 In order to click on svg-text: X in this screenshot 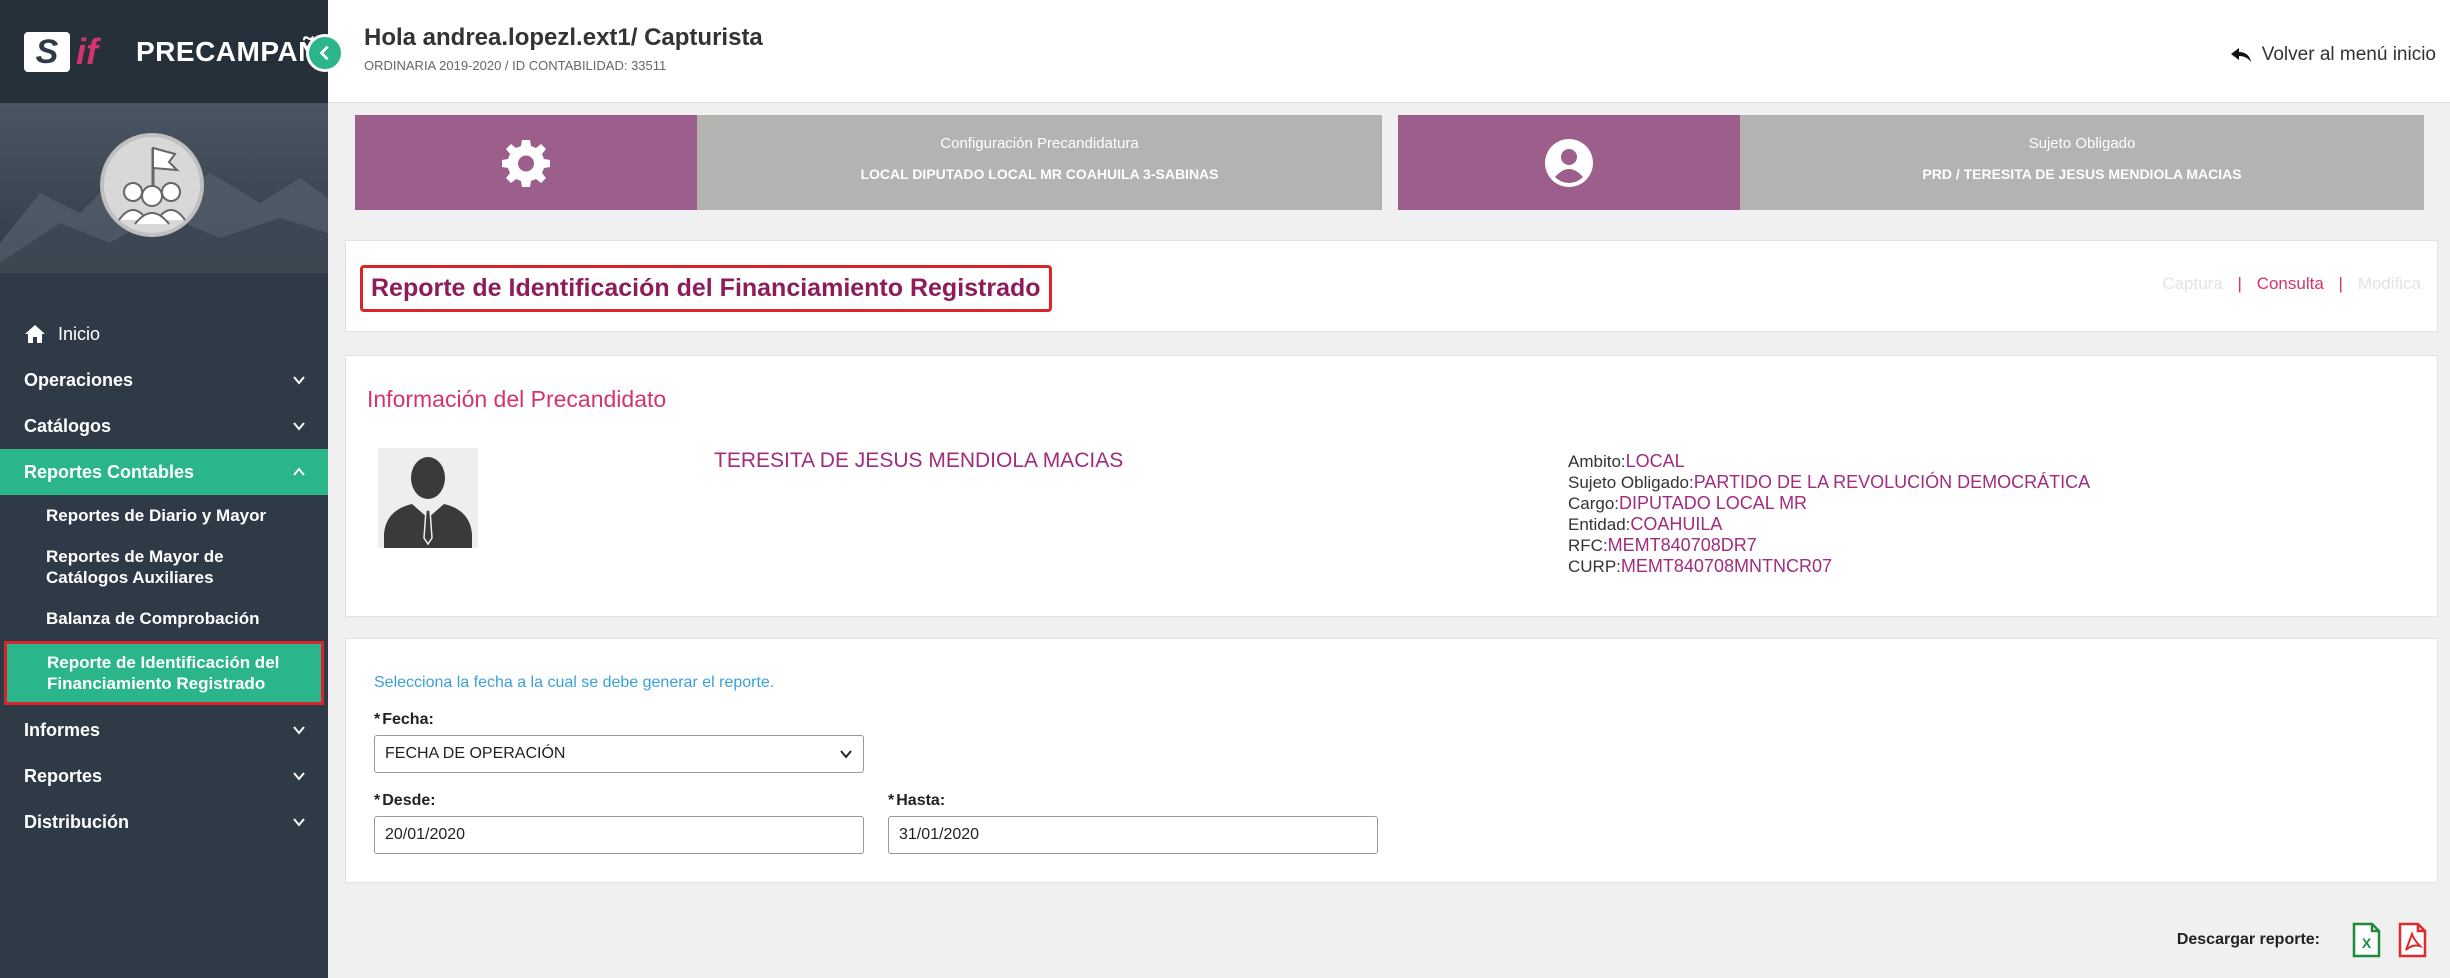, I will do `click(2367, 943)`.